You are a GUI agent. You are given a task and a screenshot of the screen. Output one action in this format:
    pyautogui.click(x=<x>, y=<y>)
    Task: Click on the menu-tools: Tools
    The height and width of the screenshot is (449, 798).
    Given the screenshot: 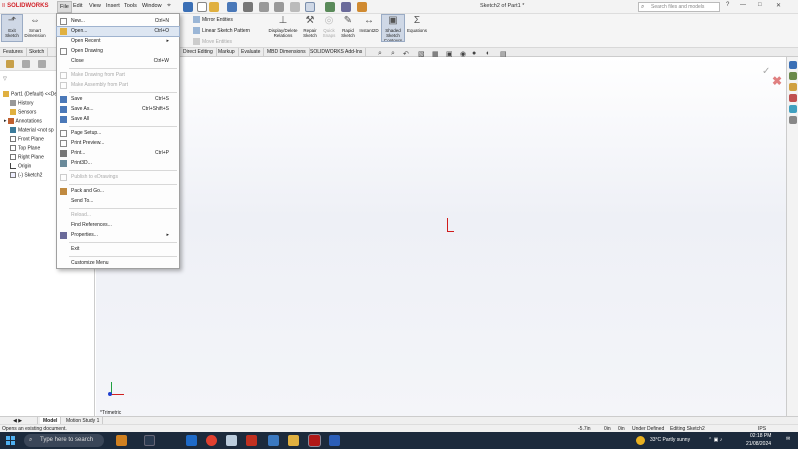 What is the action you would take?
    pyautogui.click(x=130, y=6)
    